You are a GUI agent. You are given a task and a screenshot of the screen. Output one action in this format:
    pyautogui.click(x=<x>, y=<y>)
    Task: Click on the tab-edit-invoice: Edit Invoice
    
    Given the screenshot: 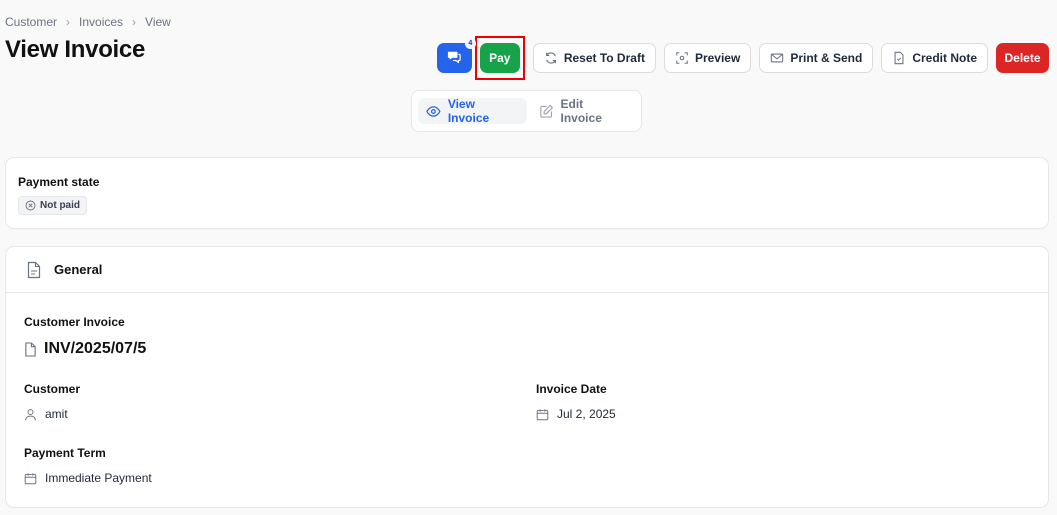 What is the action you would take?
    pyautogui.click(x=583, y=111)
    